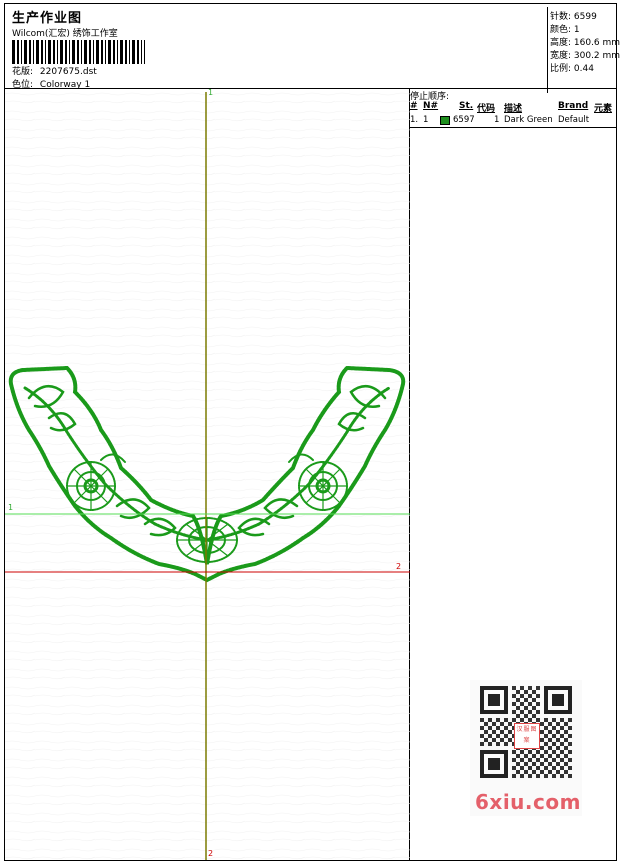 Image resolution: width=620 pixels, height=861 pixels. Describe the element at coordinates (528, 802) in the screenshot. I see `site-watermark: 6xiu.com` at that location.